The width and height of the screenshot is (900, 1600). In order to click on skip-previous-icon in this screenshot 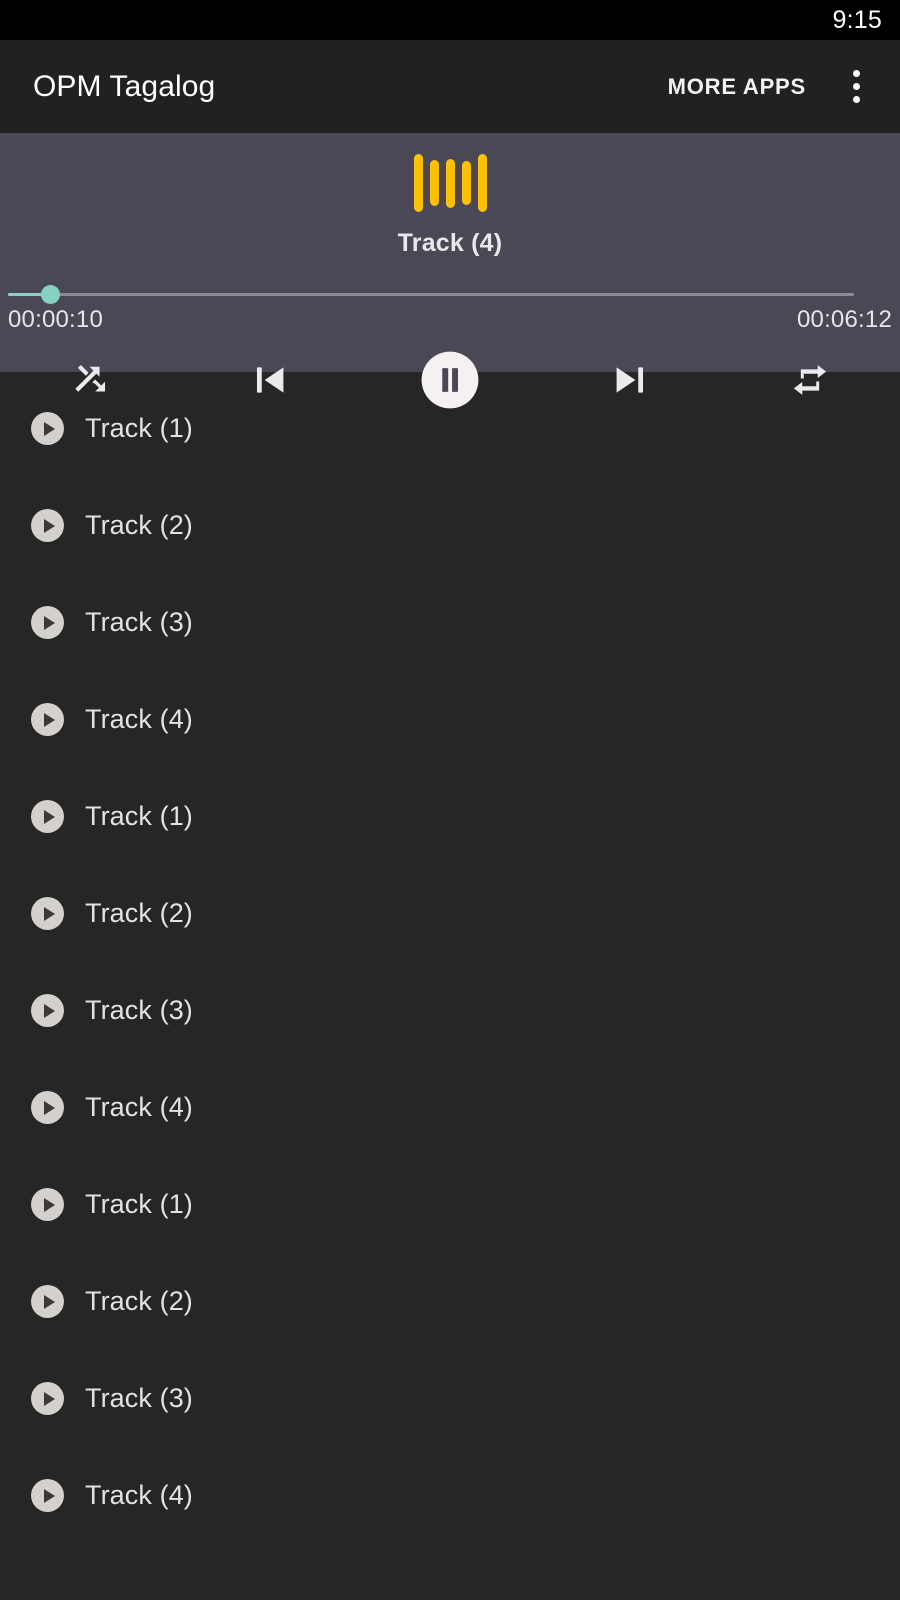, I will do `click(270, 380)`.